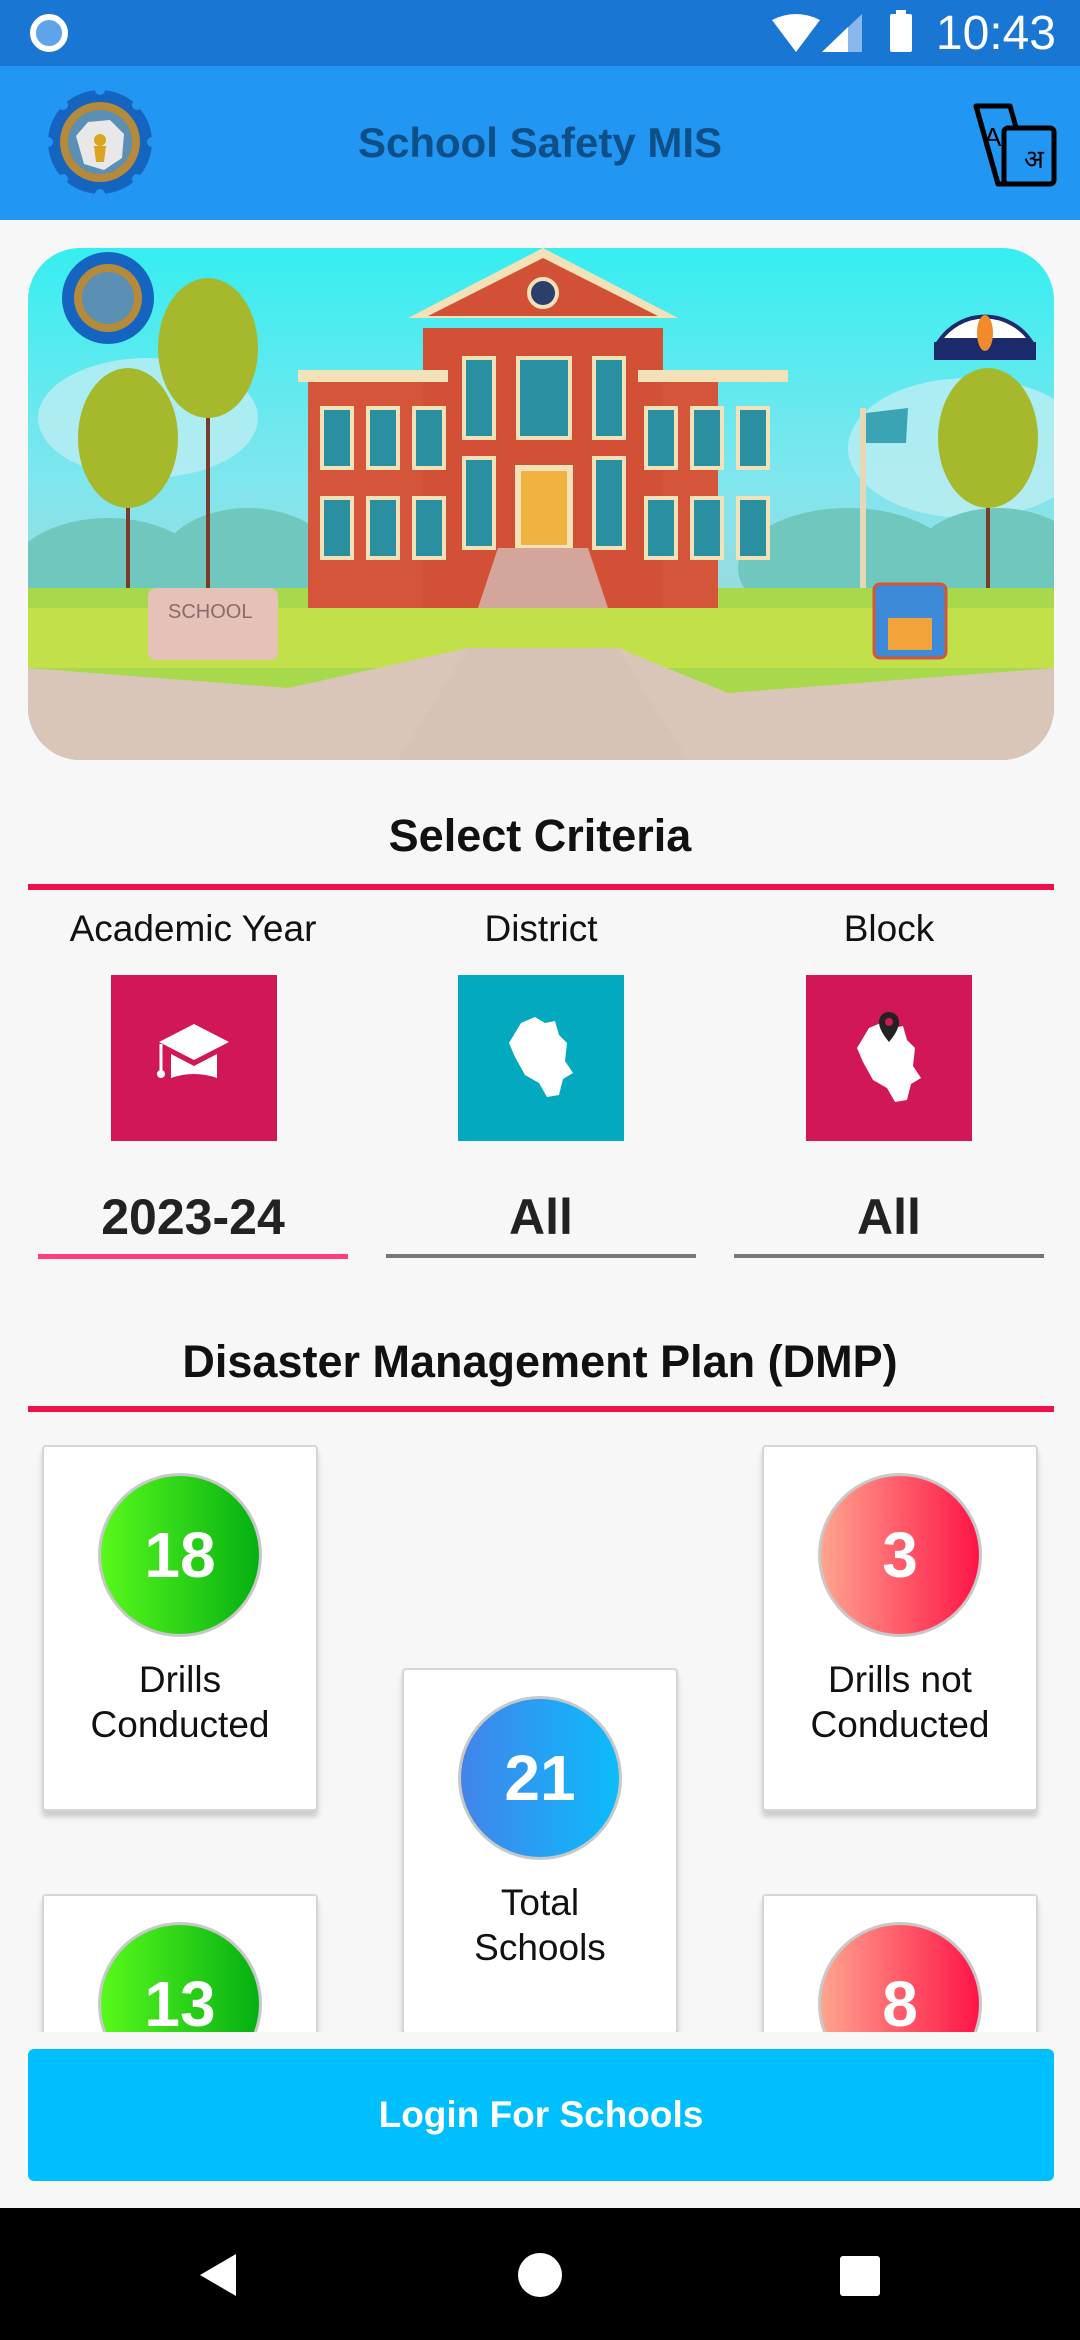  I want to click on academic-year-tile, so click(194, 1058).